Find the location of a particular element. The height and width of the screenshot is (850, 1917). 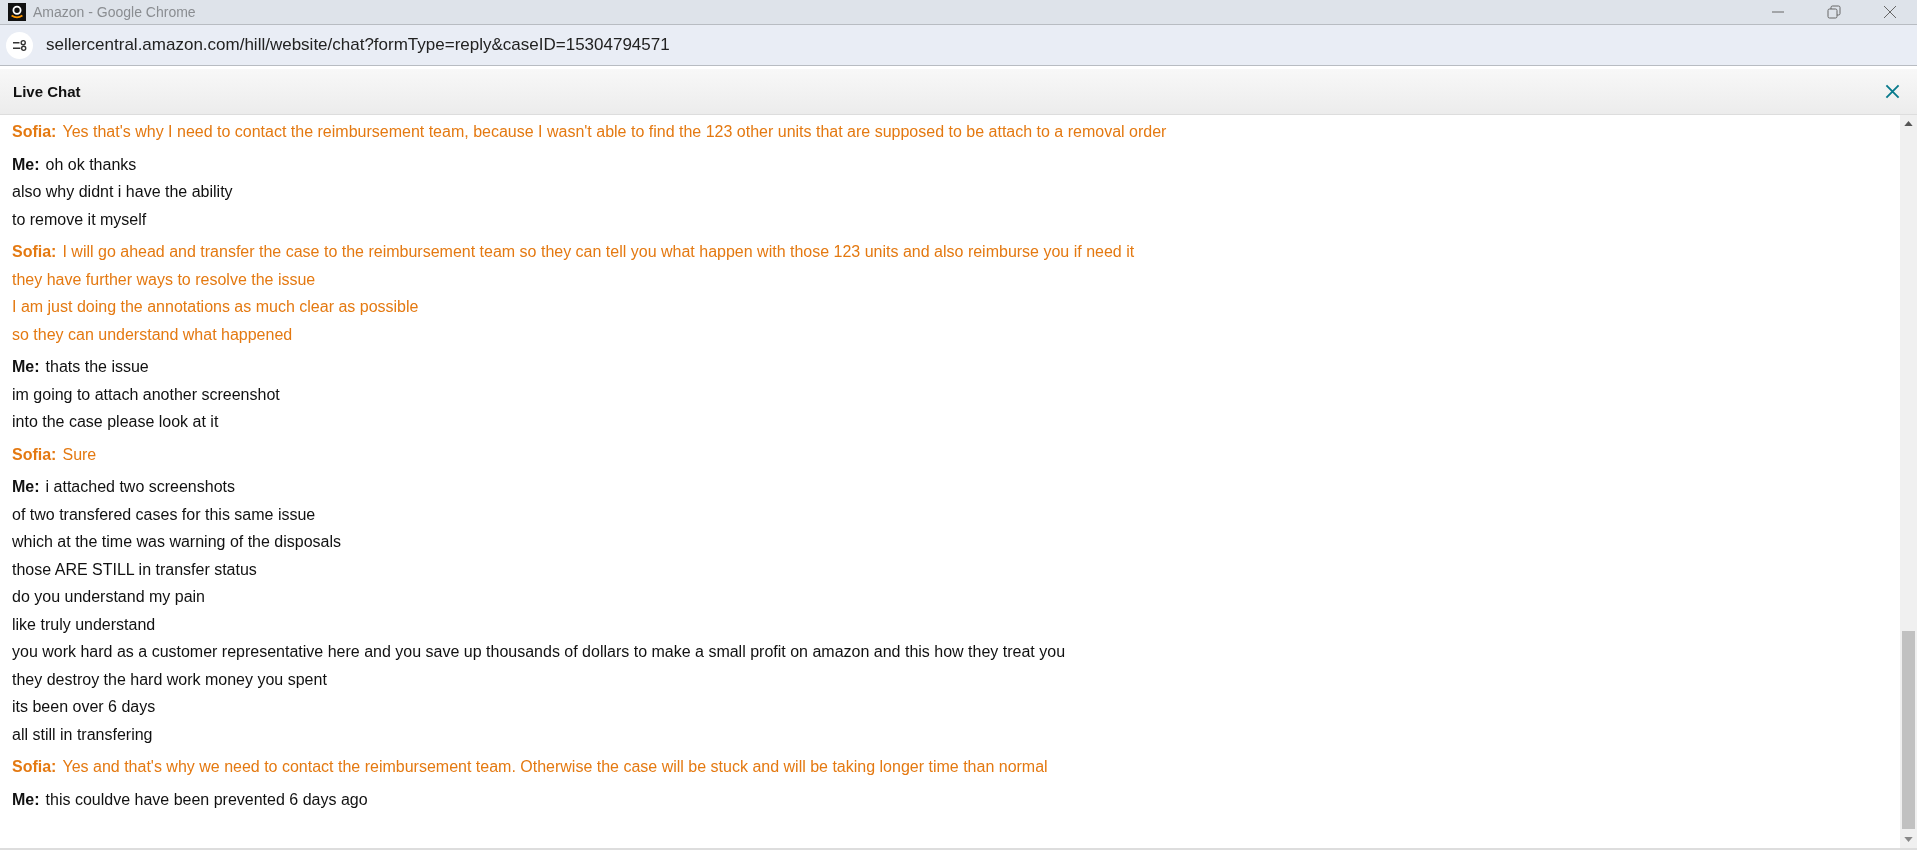

message-text: Yes and that's why we need to contact the reimbursement team. Otherwise the case will be stuck and will be taking longer time than normal is located at coordinates (555, 766).